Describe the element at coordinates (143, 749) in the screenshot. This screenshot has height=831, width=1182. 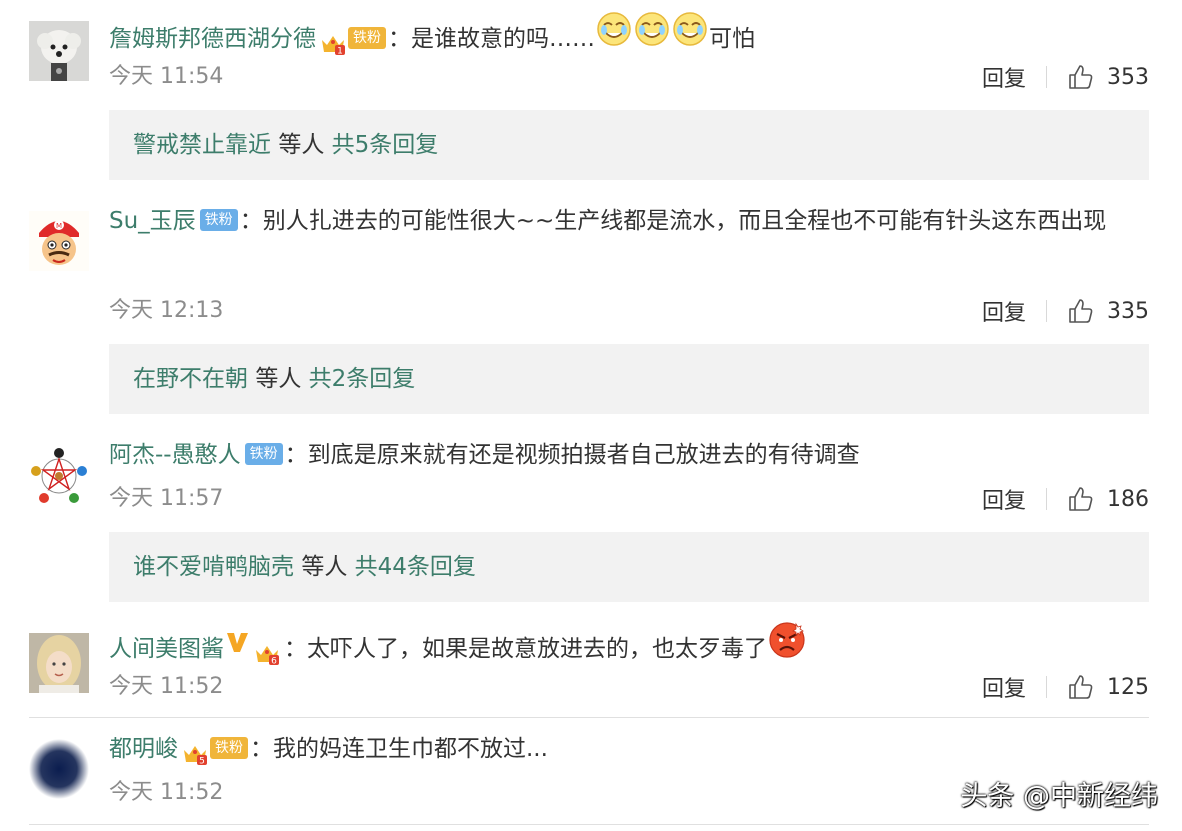
I see `username: 都明峻` at that location.